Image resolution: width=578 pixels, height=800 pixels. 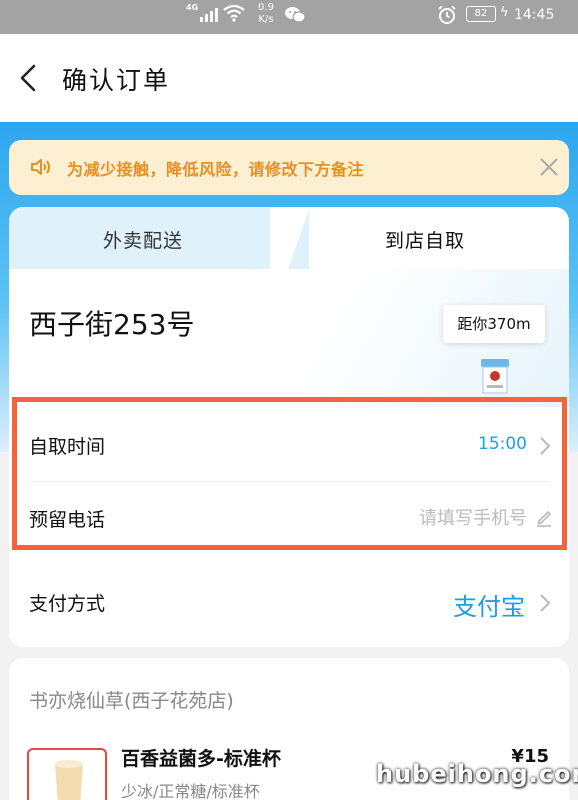 I want to click on pencil-icon, so click(x=544, y=517).